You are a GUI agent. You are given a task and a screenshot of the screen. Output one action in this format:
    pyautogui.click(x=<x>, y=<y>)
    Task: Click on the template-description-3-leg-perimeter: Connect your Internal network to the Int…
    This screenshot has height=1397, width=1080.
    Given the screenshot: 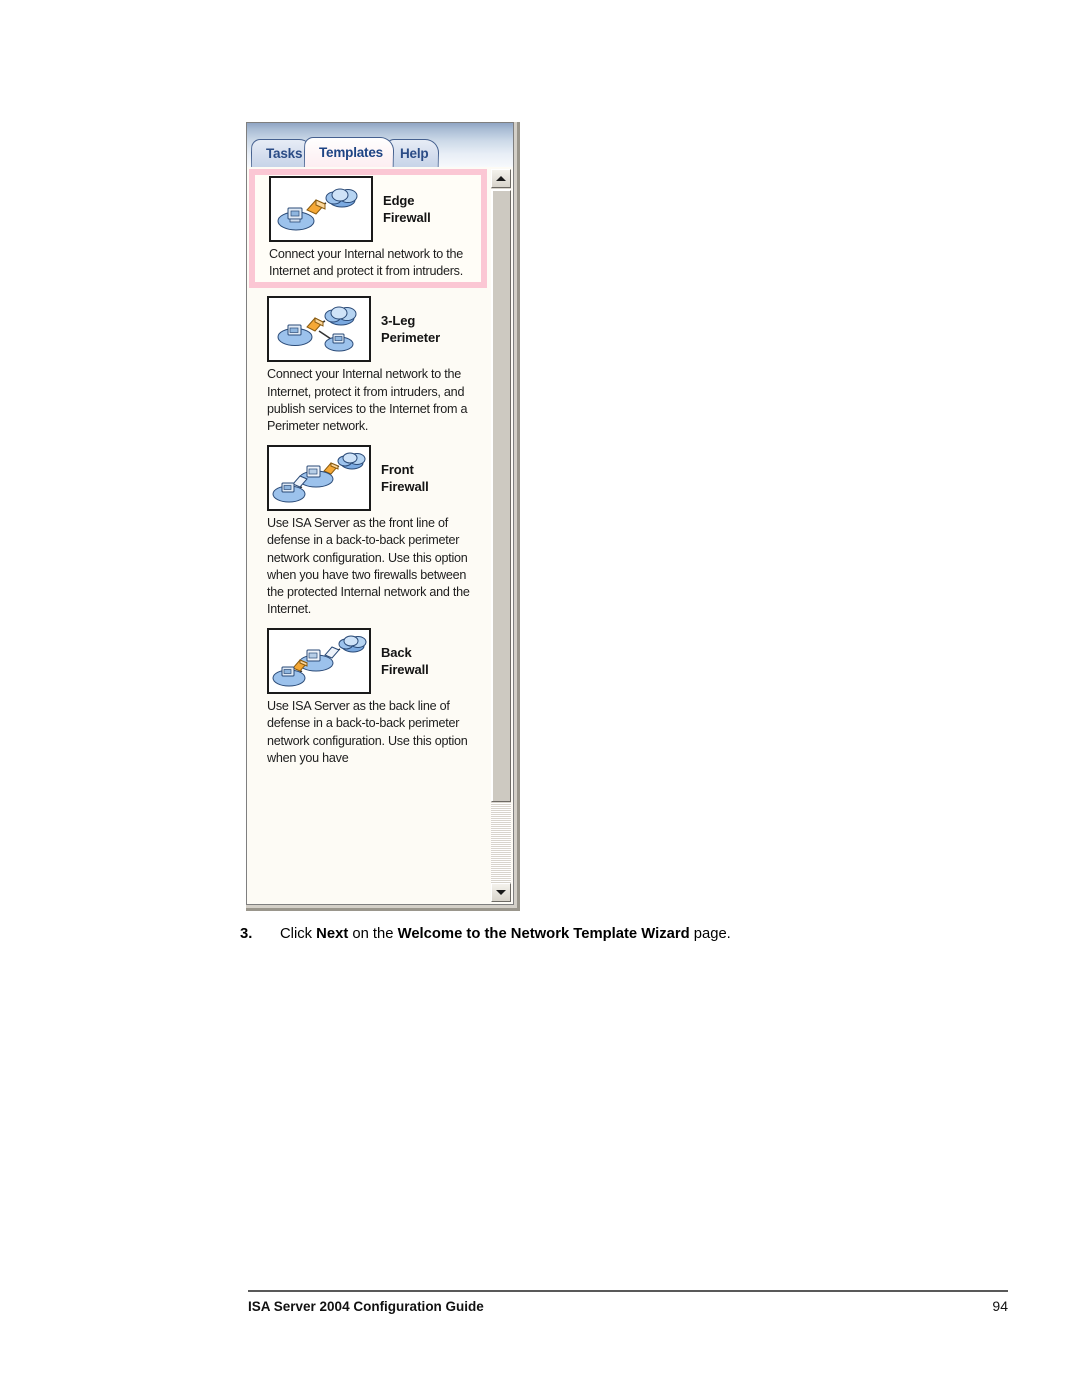 What is the action you would take?
    pyautogui.click(x=367, y=400)
    